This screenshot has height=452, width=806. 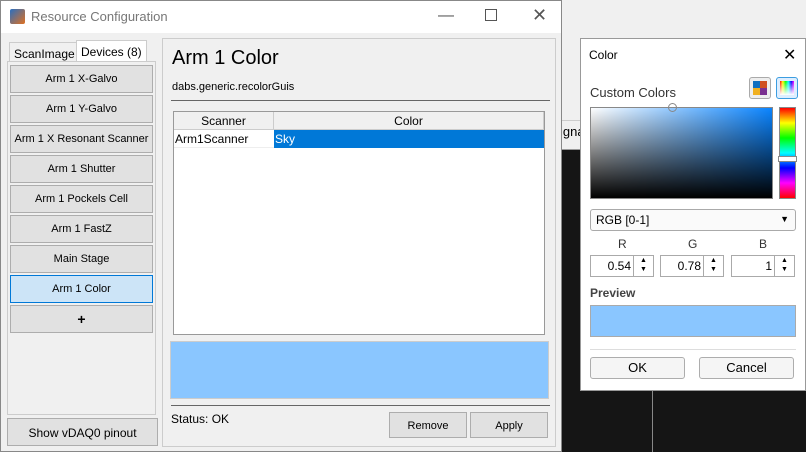 I want to click on preview-label: Preview, so click(x=613, y=293).